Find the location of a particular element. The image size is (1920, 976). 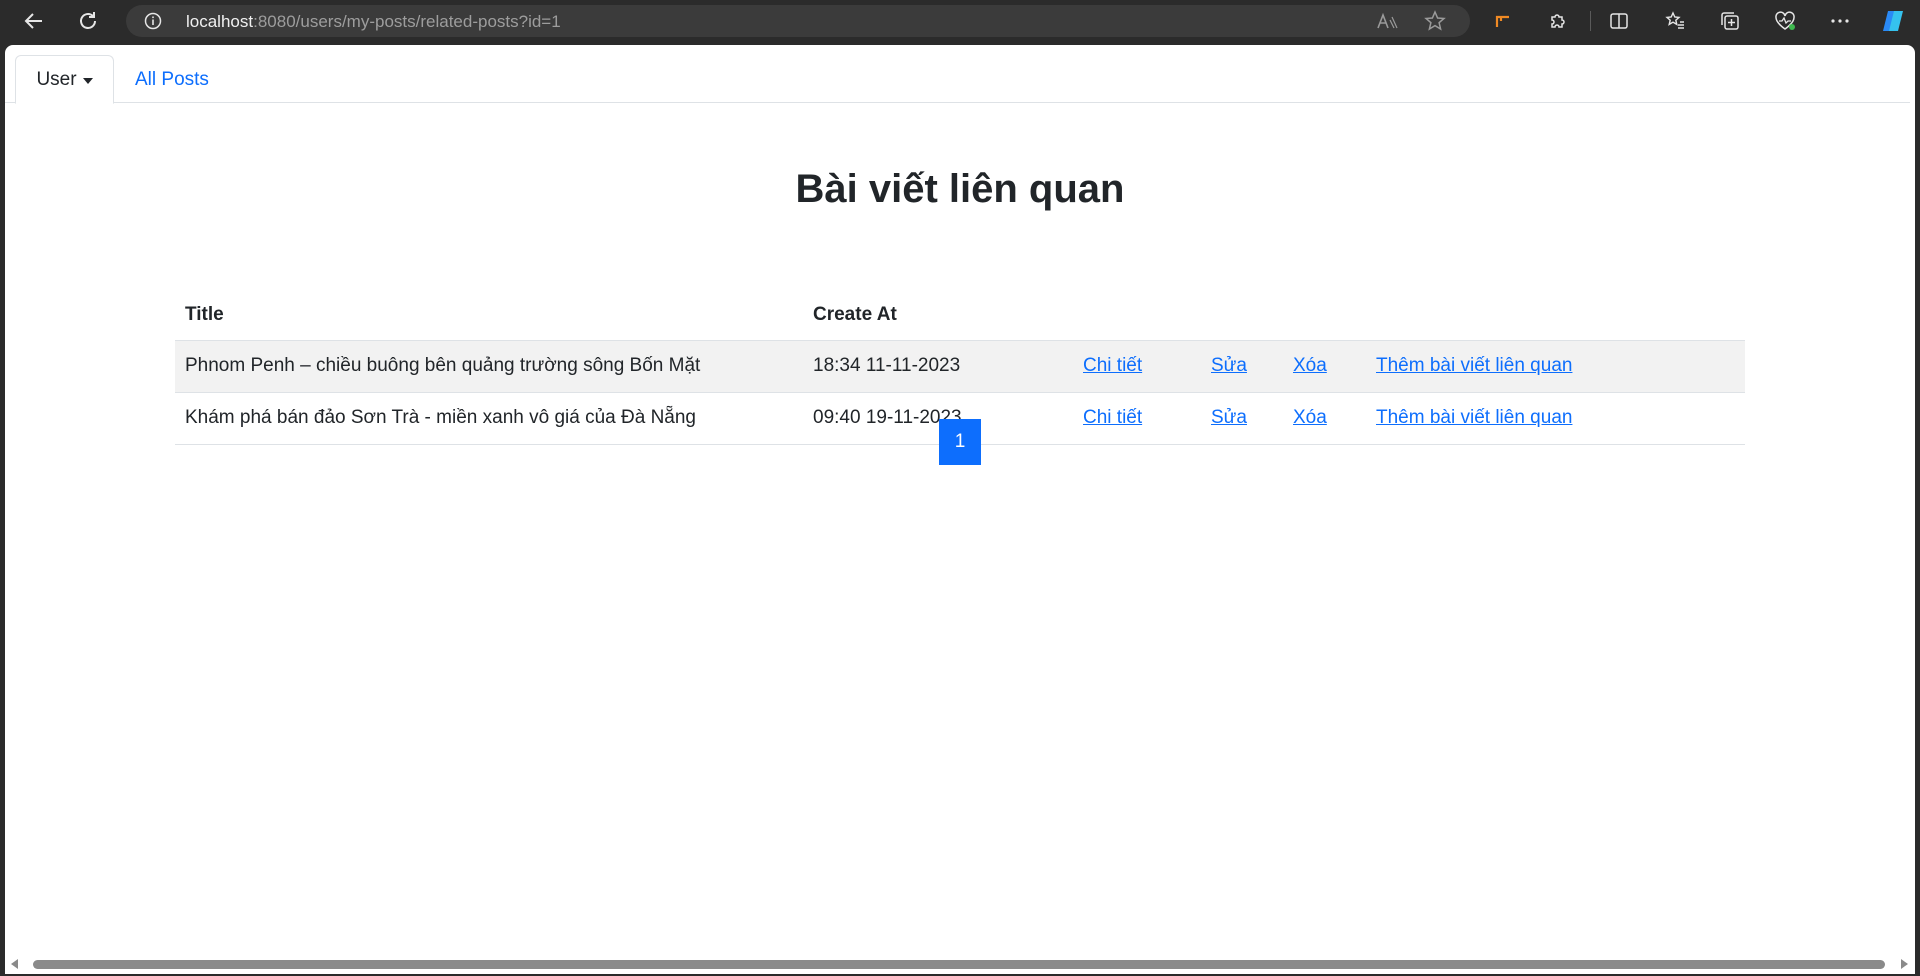

more-options-icon is located at coordinates (1840, 21).